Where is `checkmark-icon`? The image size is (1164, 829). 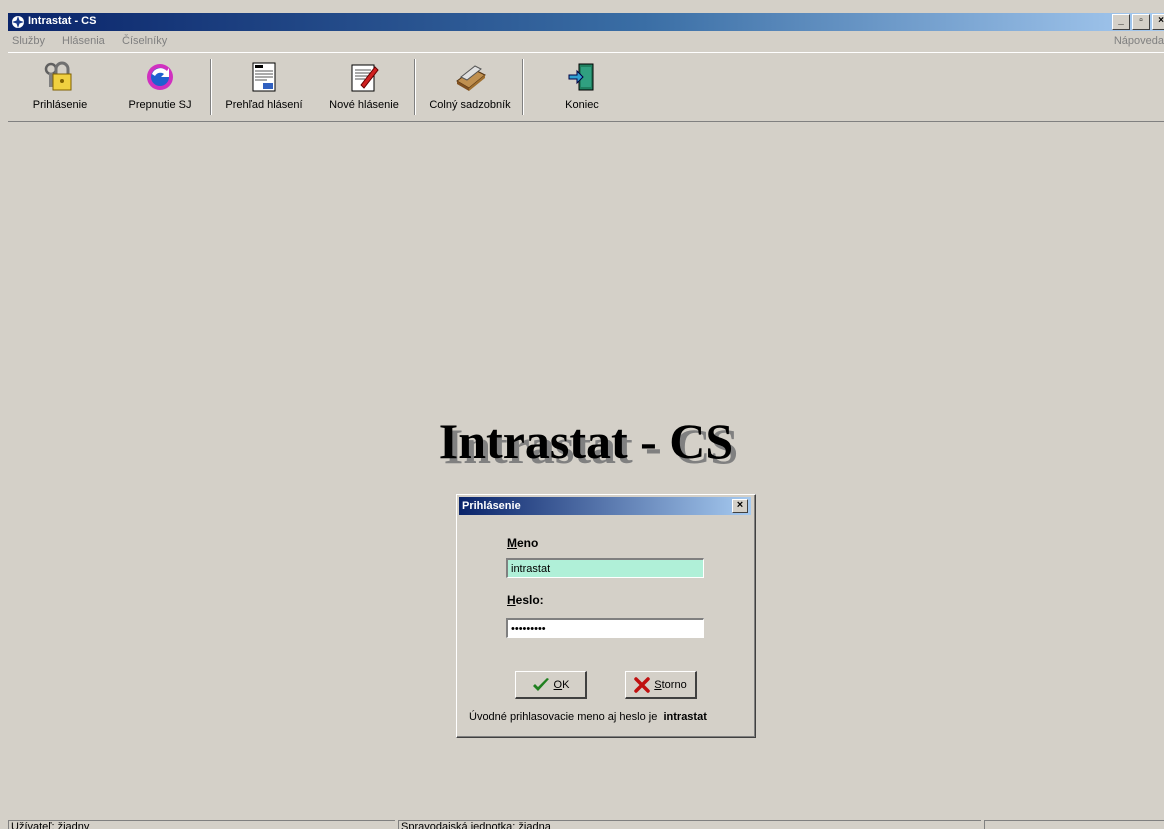 checkmark-icon is located at coordinates (540, 684).